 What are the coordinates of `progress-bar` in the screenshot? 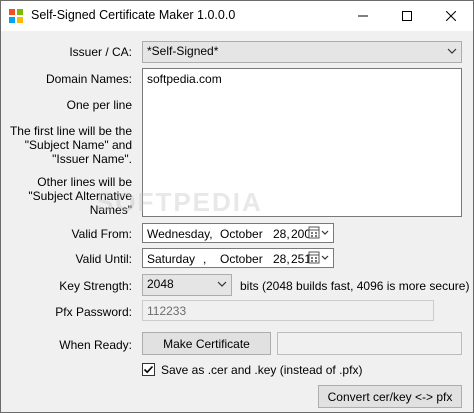 It's located at (369, 343).